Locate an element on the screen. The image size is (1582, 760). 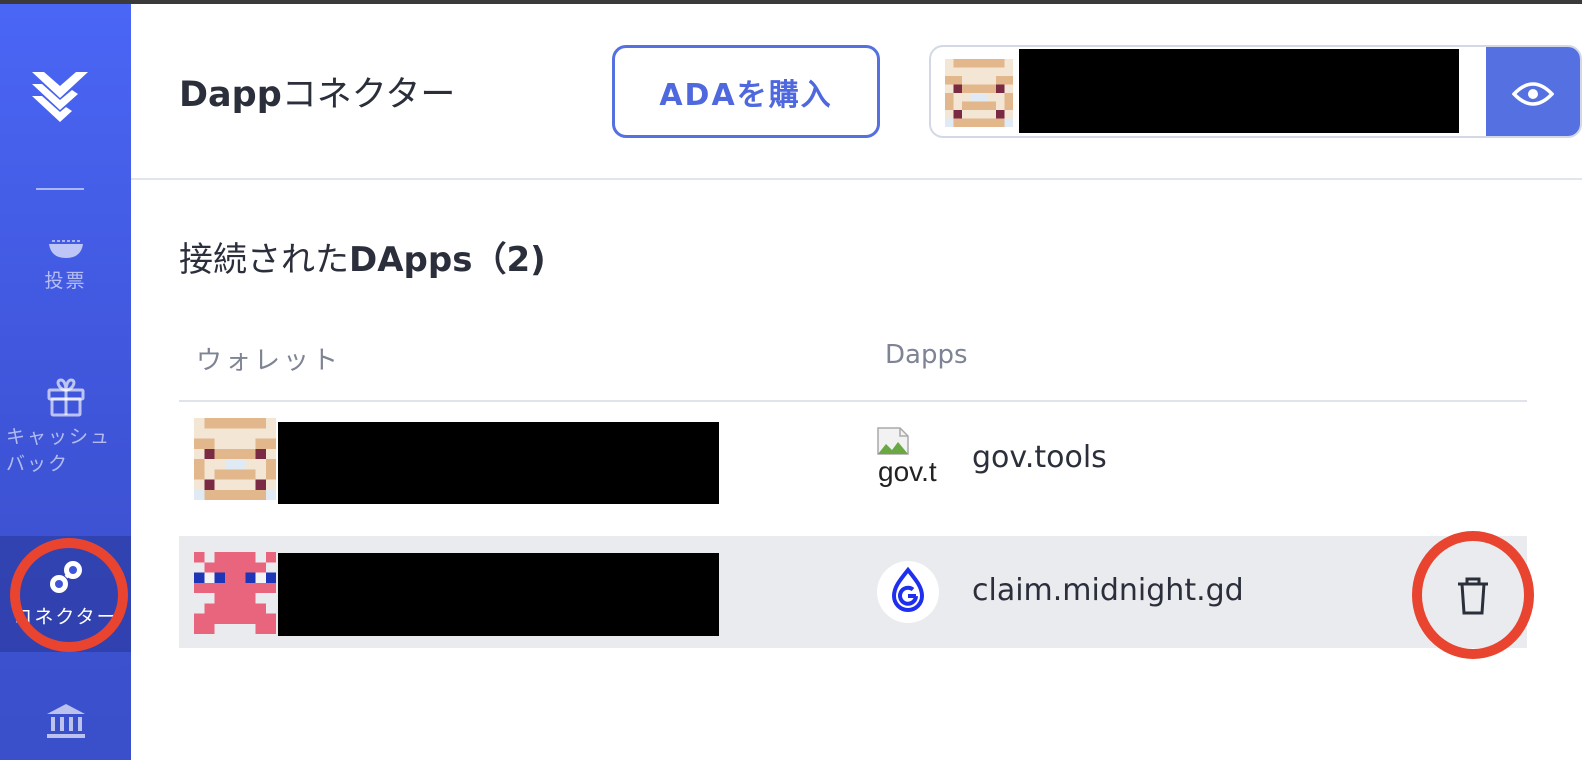
column-header-wallet: ウォレット is located at coordinates (269, 361).